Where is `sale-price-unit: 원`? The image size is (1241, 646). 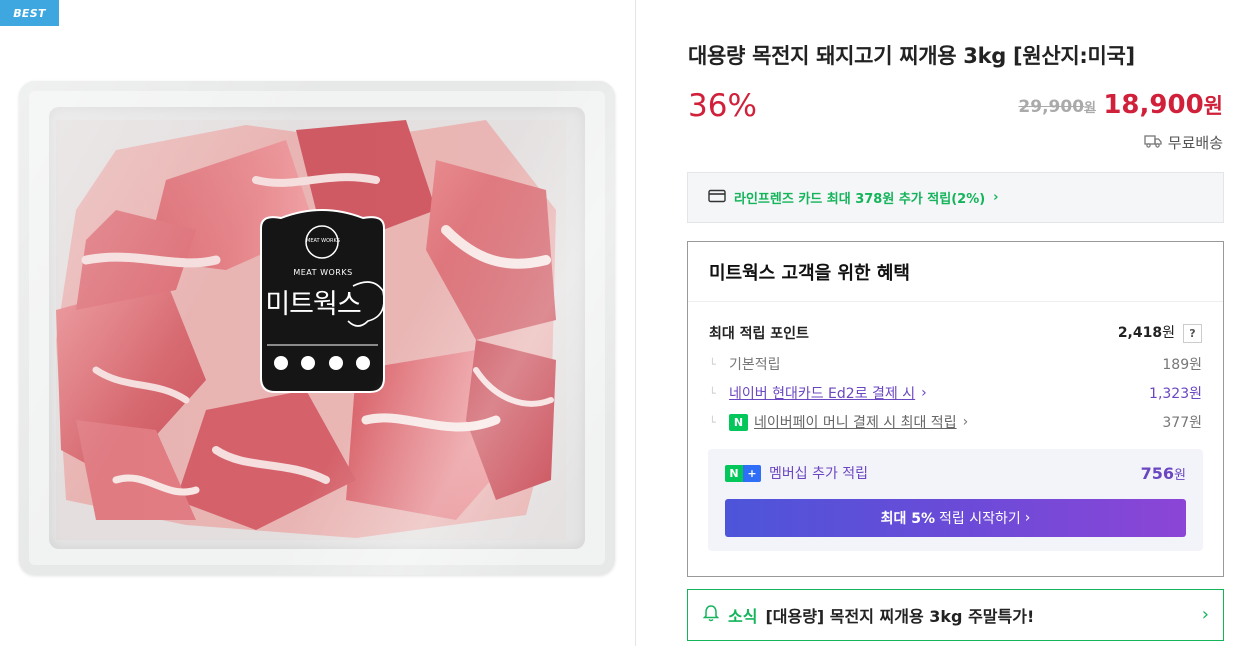 sale-price-unit: 원 is located at coordinates (1213, 106).